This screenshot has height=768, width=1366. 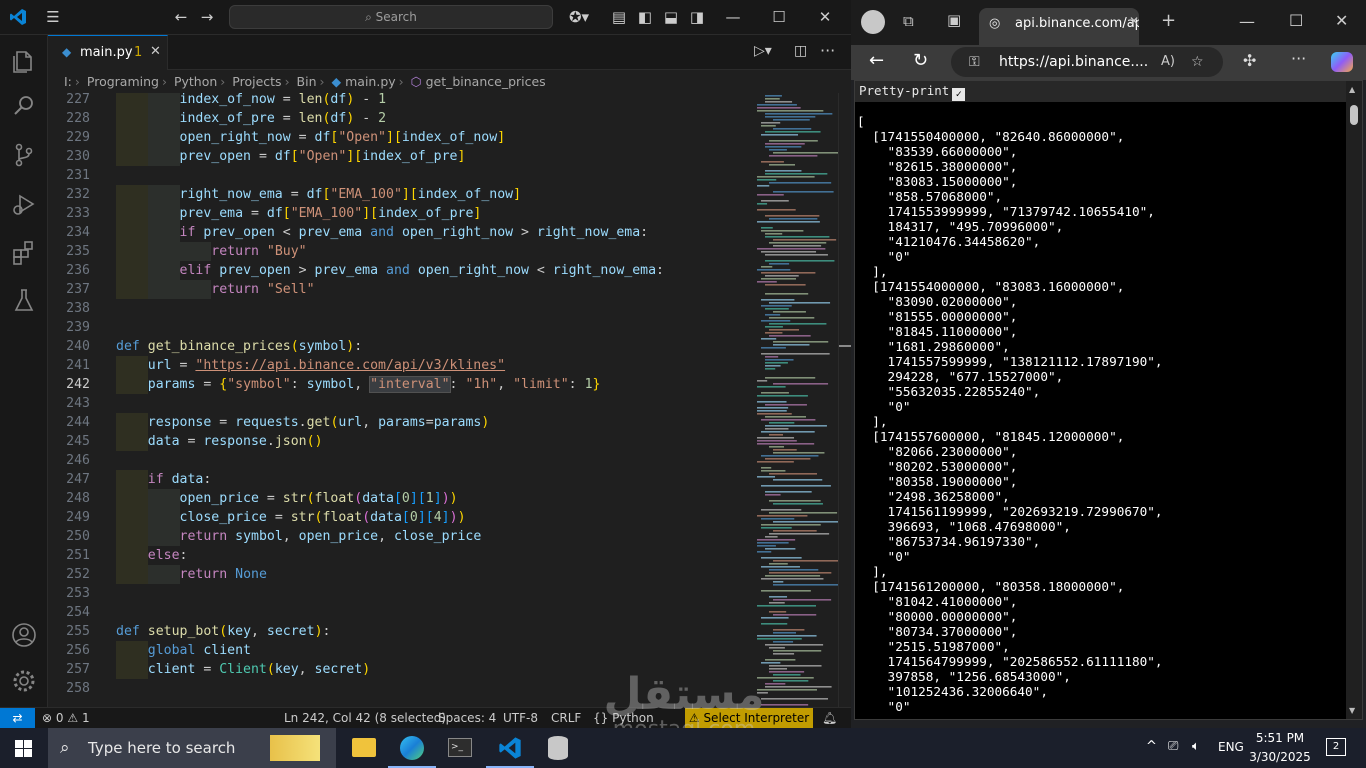 What do you see at coordinates (393, 156) in the screenshot?
I see `code-line: 230 prev_open = df["Open"][index_of_pre]` at bounding box center [393, 156].